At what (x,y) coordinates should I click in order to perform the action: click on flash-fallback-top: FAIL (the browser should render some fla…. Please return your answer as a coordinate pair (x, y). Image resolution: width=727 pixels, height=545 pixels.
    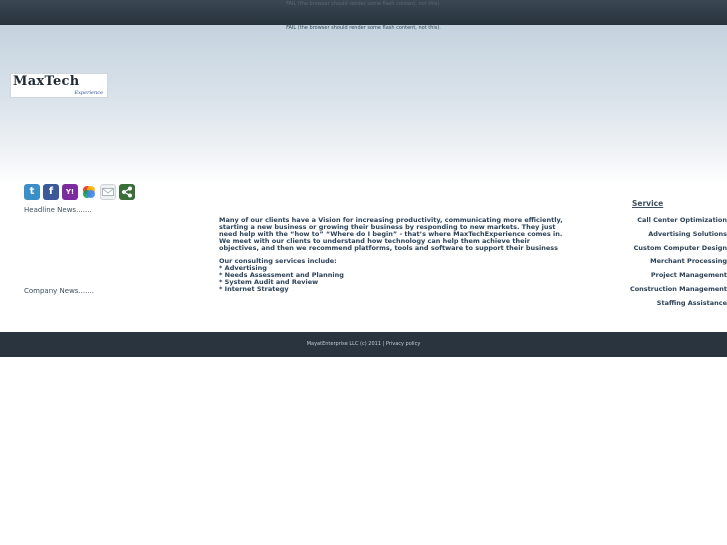
    Looking at the image, I should click on (363, 4).